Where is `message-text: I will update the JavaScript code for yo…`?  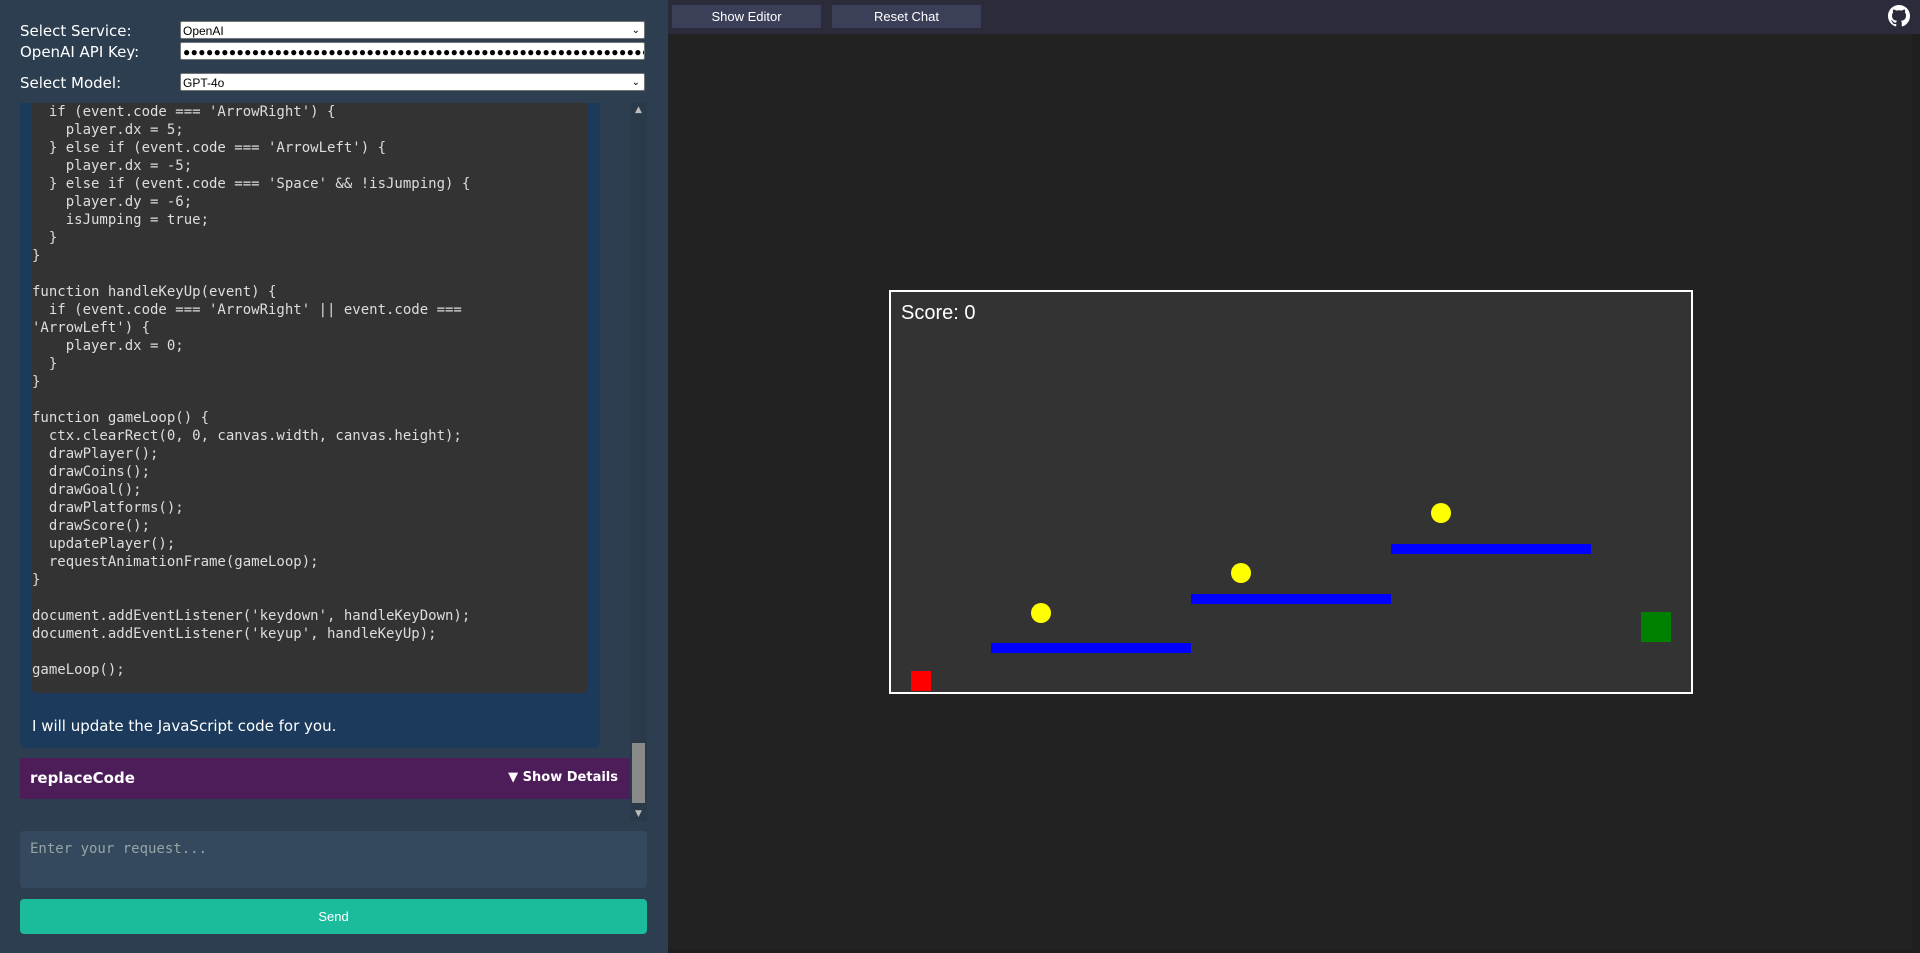
message-text: I will update the JavaScript code for yo… is located at coordinates (184, 726).